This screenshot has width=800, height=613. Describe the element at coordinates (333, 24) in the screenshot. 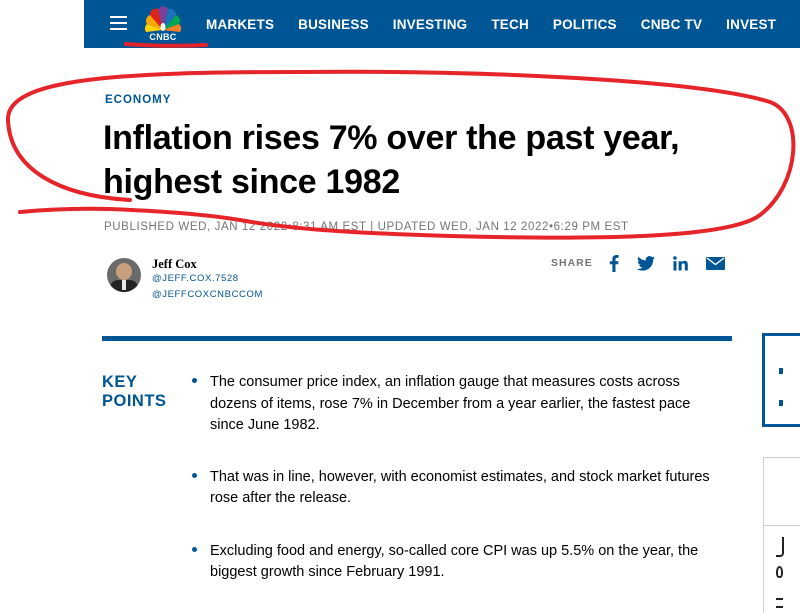

I see `nav-link-business: BUSINESS` at that location.